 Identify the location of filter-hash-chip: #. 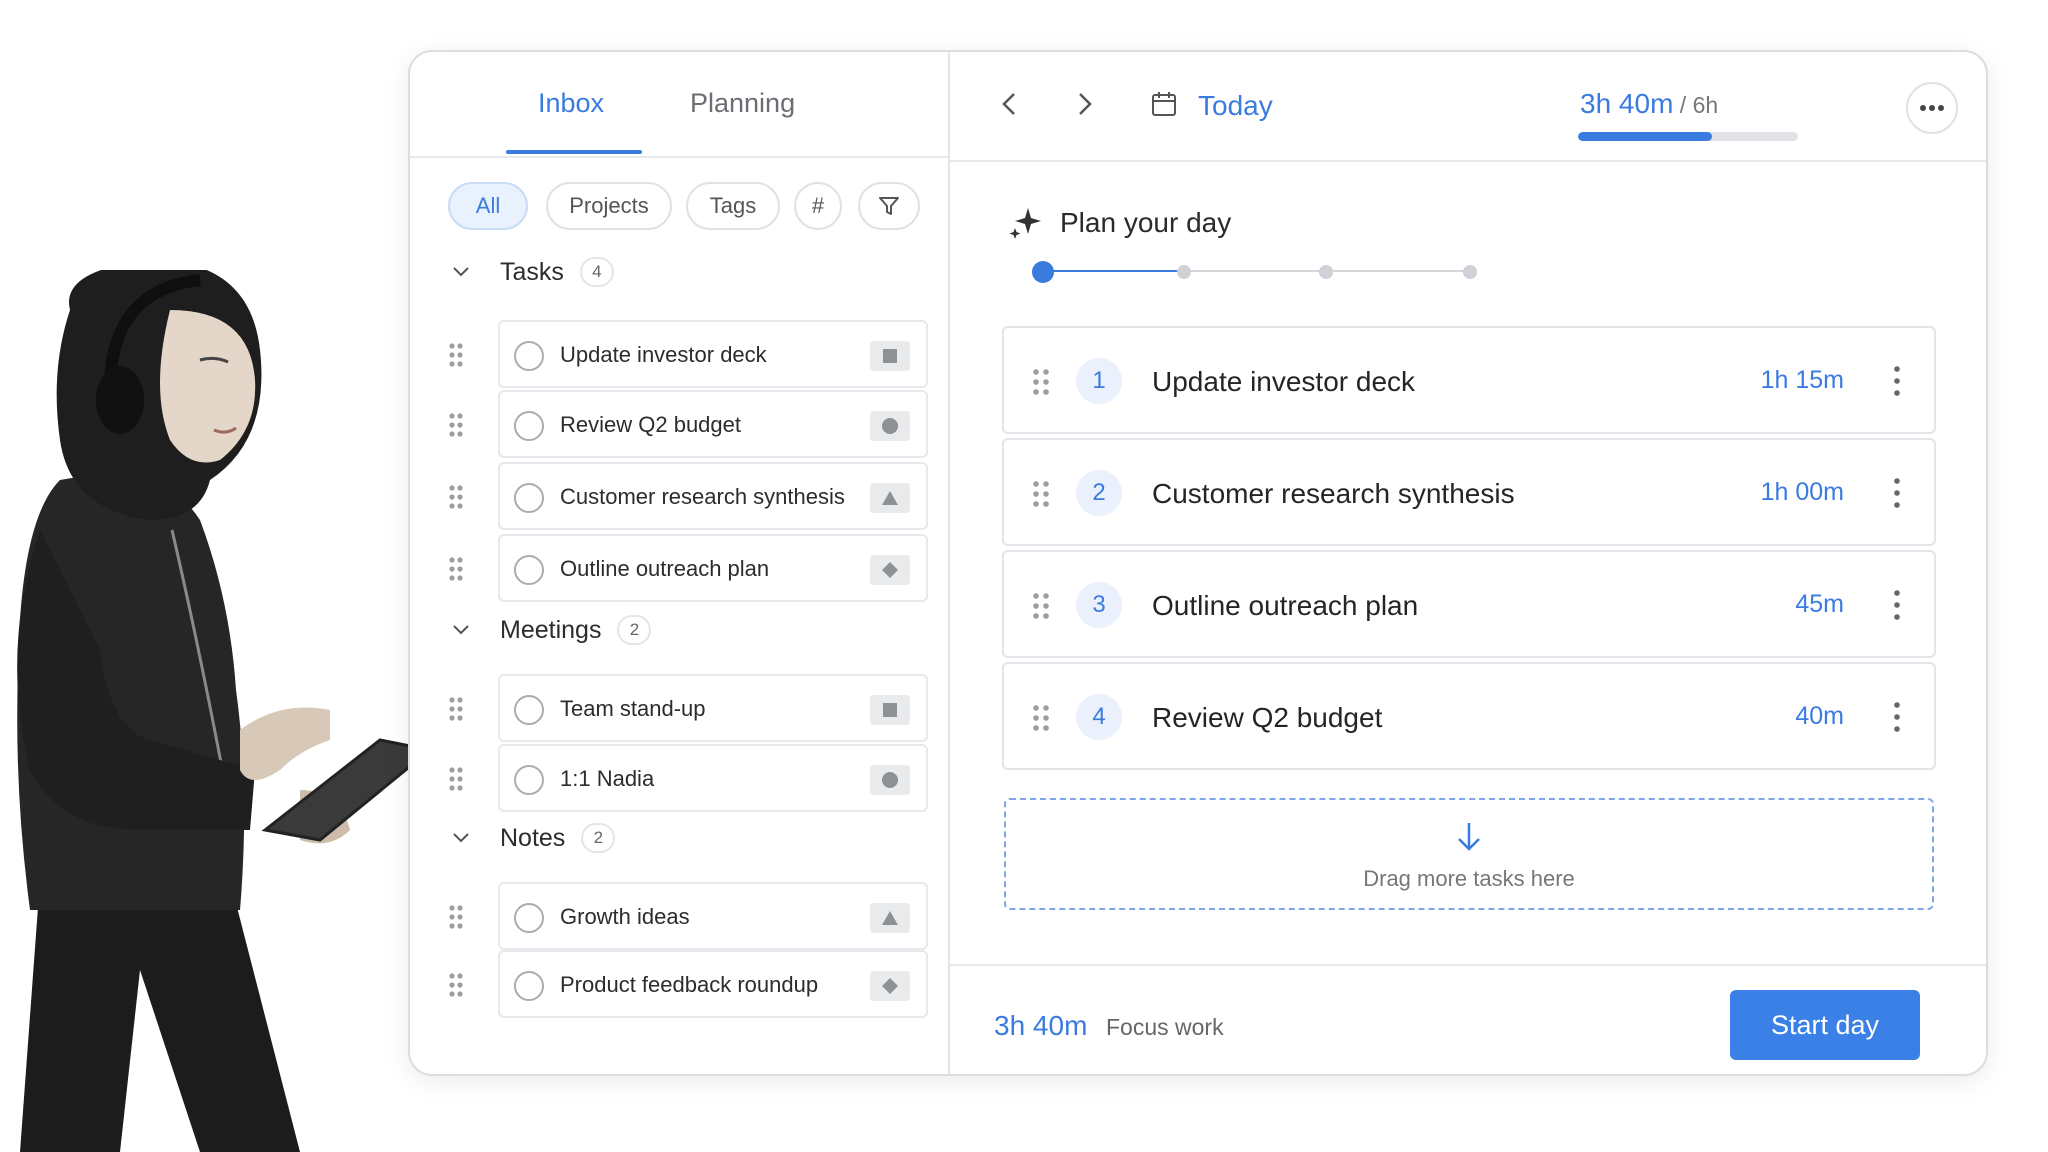
(818, 206).